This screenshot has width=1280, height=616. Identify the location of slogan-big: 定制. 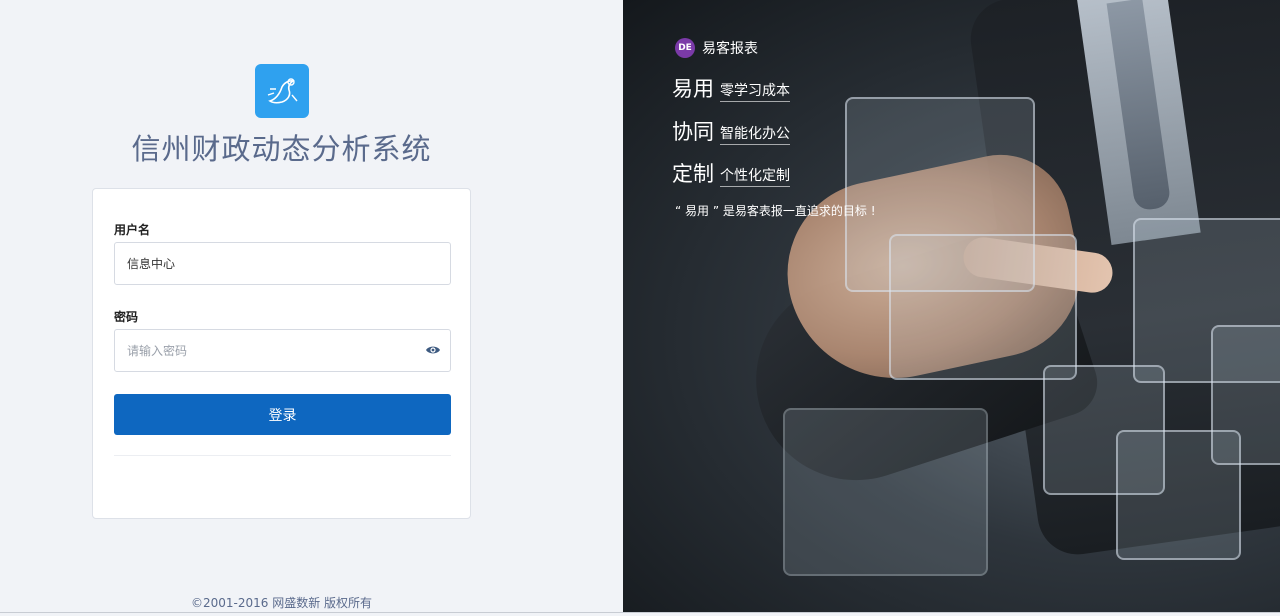
(693, 174).